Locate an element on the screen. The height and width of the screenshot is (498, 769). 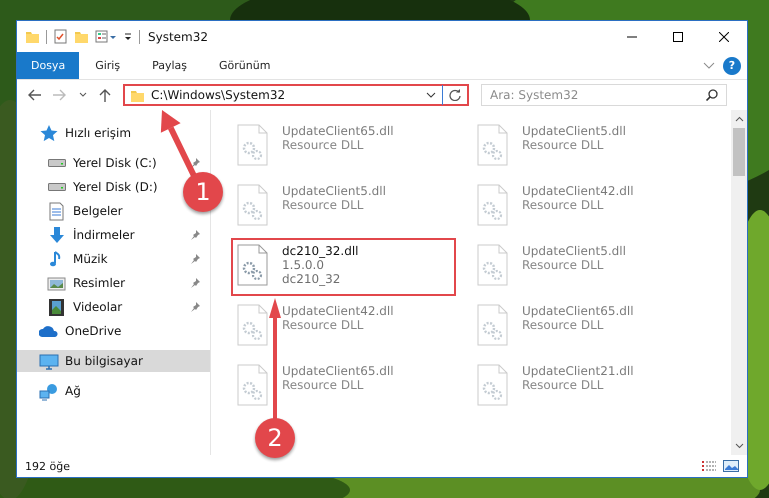
search-icon is located at coordinates (712, 95).